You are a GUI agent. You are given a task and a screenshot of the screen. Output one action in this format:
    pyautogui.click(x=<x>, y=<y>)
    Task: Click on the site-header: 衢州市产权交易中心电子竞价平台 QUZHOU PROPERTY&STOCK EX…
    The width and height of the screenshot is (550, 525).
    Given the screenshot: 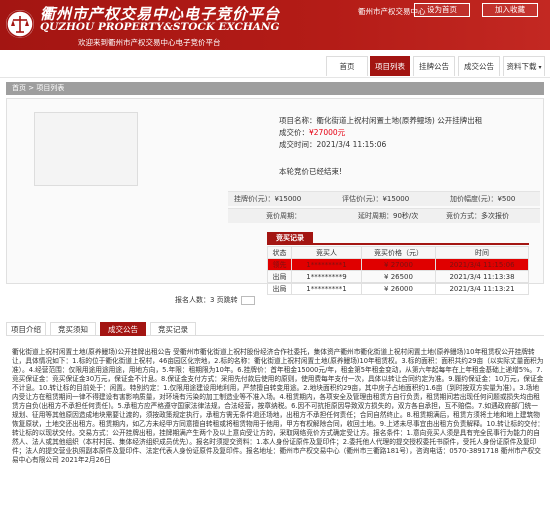 What is the action you would take?
    pyautogui.click(x=275, y=25)
    